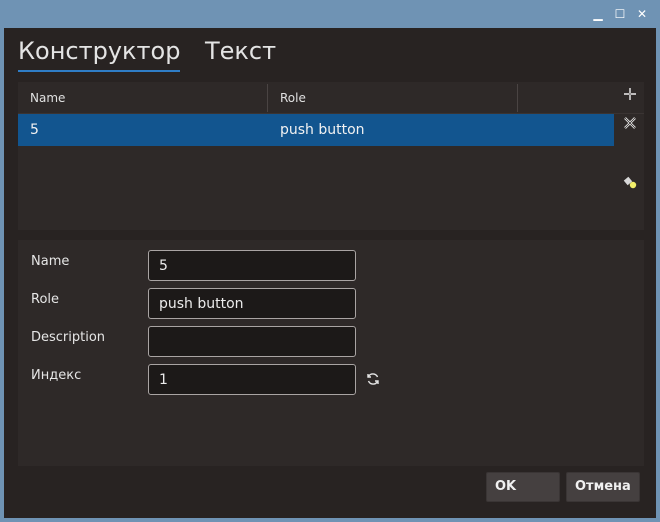  I want to click on active-tab-indicator, so click(99, 71).